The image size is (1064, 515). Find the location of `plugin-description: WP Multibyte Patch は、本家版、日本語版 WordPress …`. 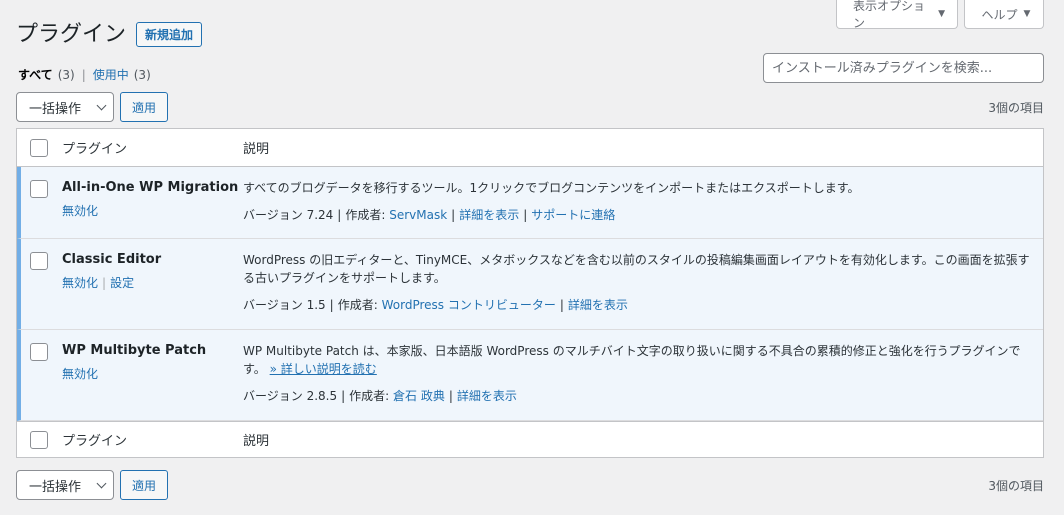

plugin-description: WP Multibyte Patch は、本家版、日本語版 WordPress … is located at coordinates (637, 360).